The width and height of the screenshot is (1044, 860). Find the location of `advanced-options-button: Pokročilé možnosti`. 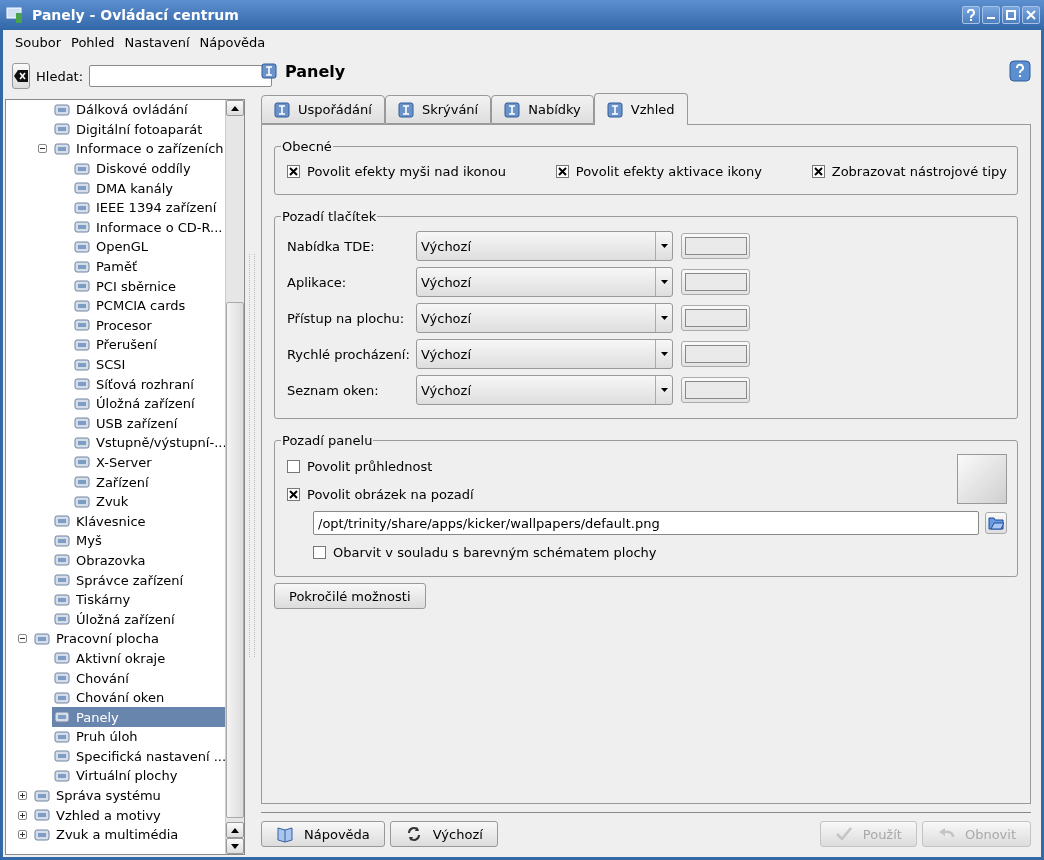

advanced-options-button: Pokročilé možnosti is located at coordinates (350, 596).